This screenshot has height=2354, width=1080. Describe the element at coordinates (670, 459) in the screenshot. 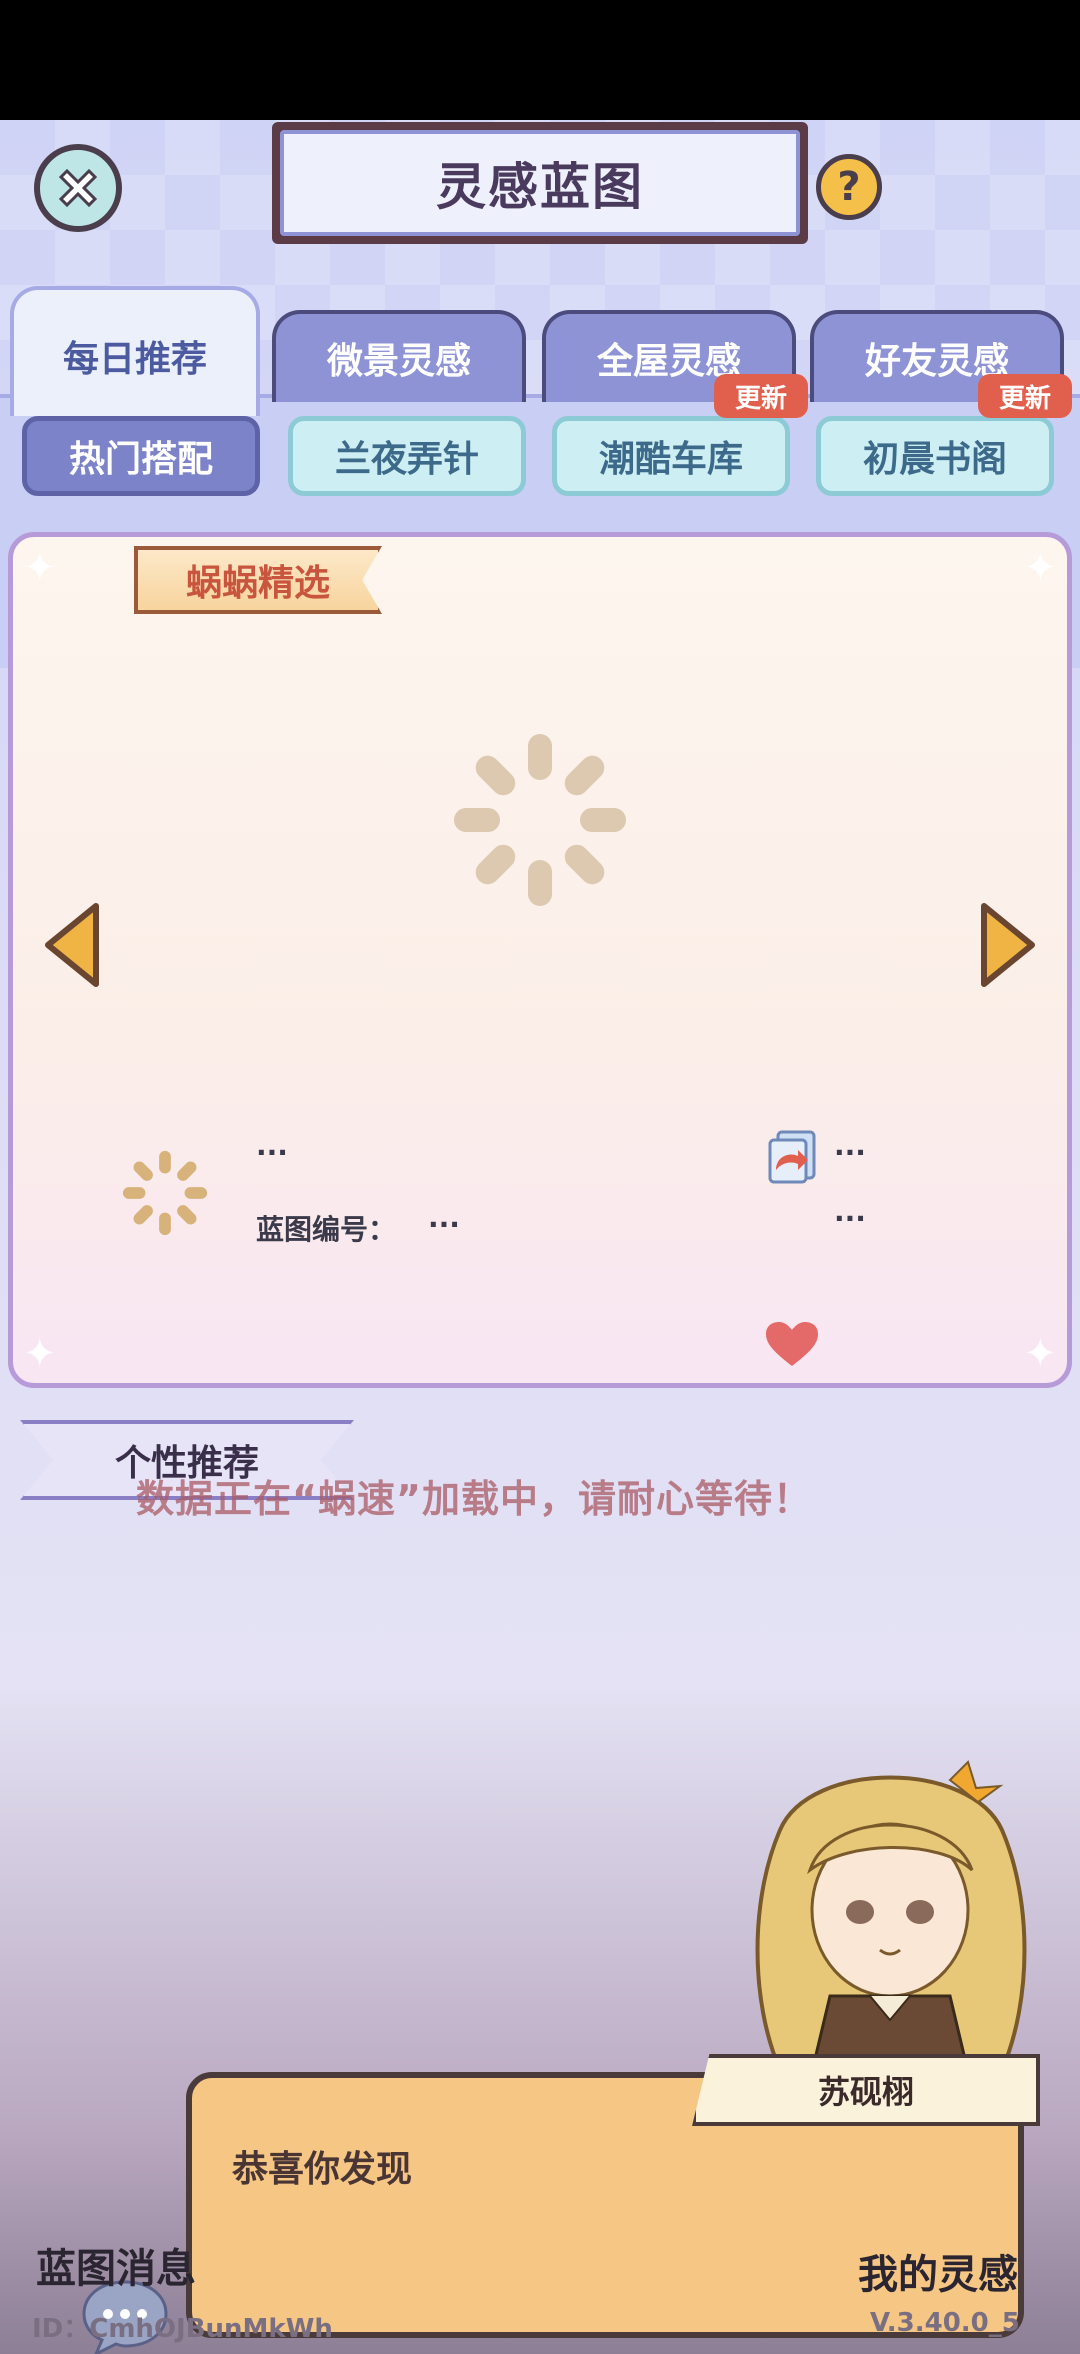

I see `chip-label: 潮酷车库` at that location.